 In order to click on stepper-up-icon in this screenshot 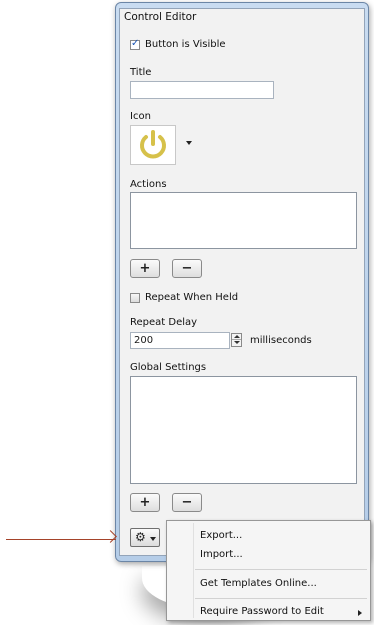, I will do `click(237, 336)`.